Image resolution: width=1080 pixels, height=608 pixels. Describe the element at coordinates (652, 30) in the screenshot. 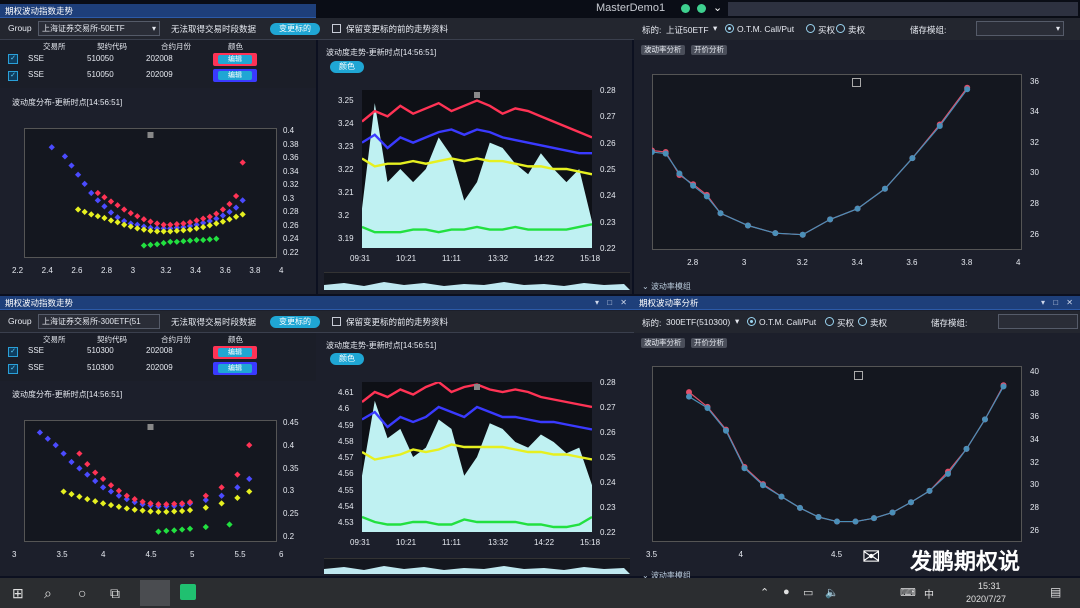

I see `underlying-label: 标的:` at that location.